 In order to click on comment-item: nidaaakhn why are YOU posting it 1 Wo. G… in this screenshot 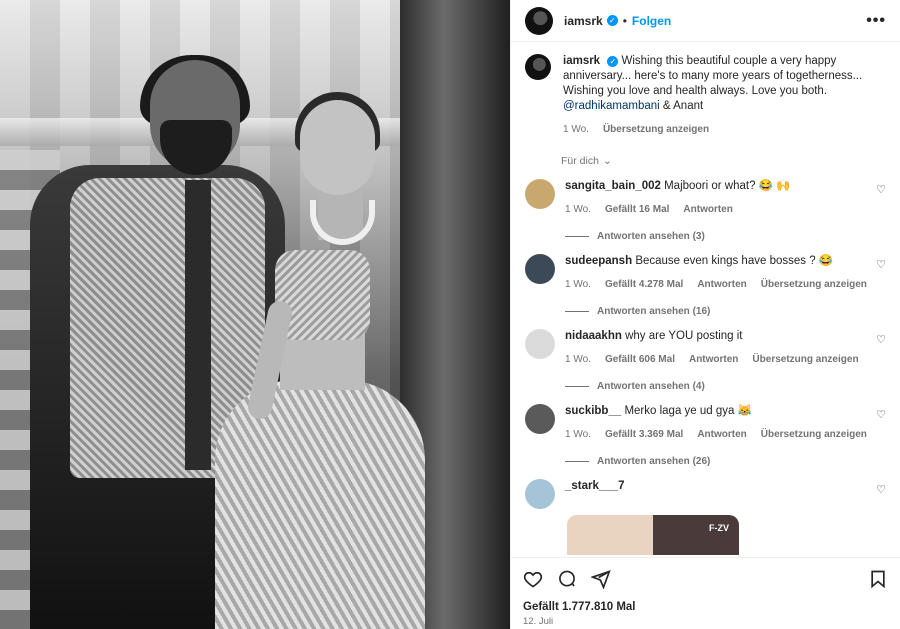, I will do `click(705, 348)`.